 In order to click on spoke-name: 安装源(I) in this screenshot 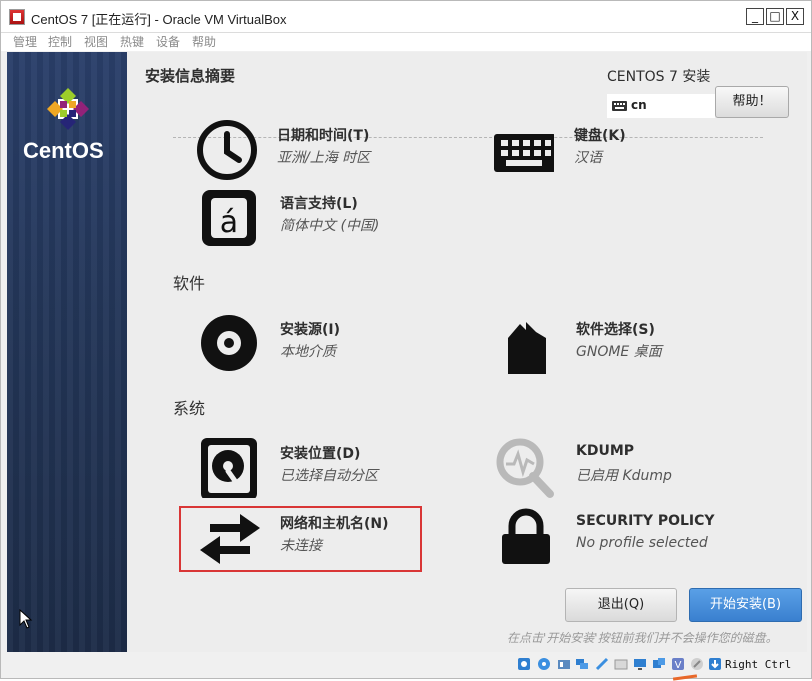, I will do `click(310, 330)`.